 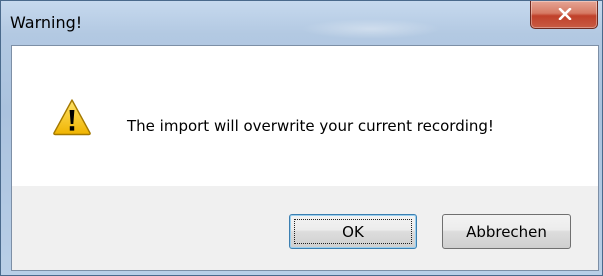 I want to click on ok-button: OK, so click(x=353, y=231).